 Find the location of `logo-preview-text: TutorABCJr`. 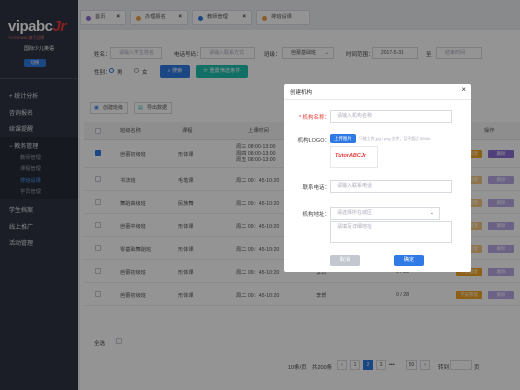

logo-preview-text: TutorABCJr is located at coordinates (351, 156).